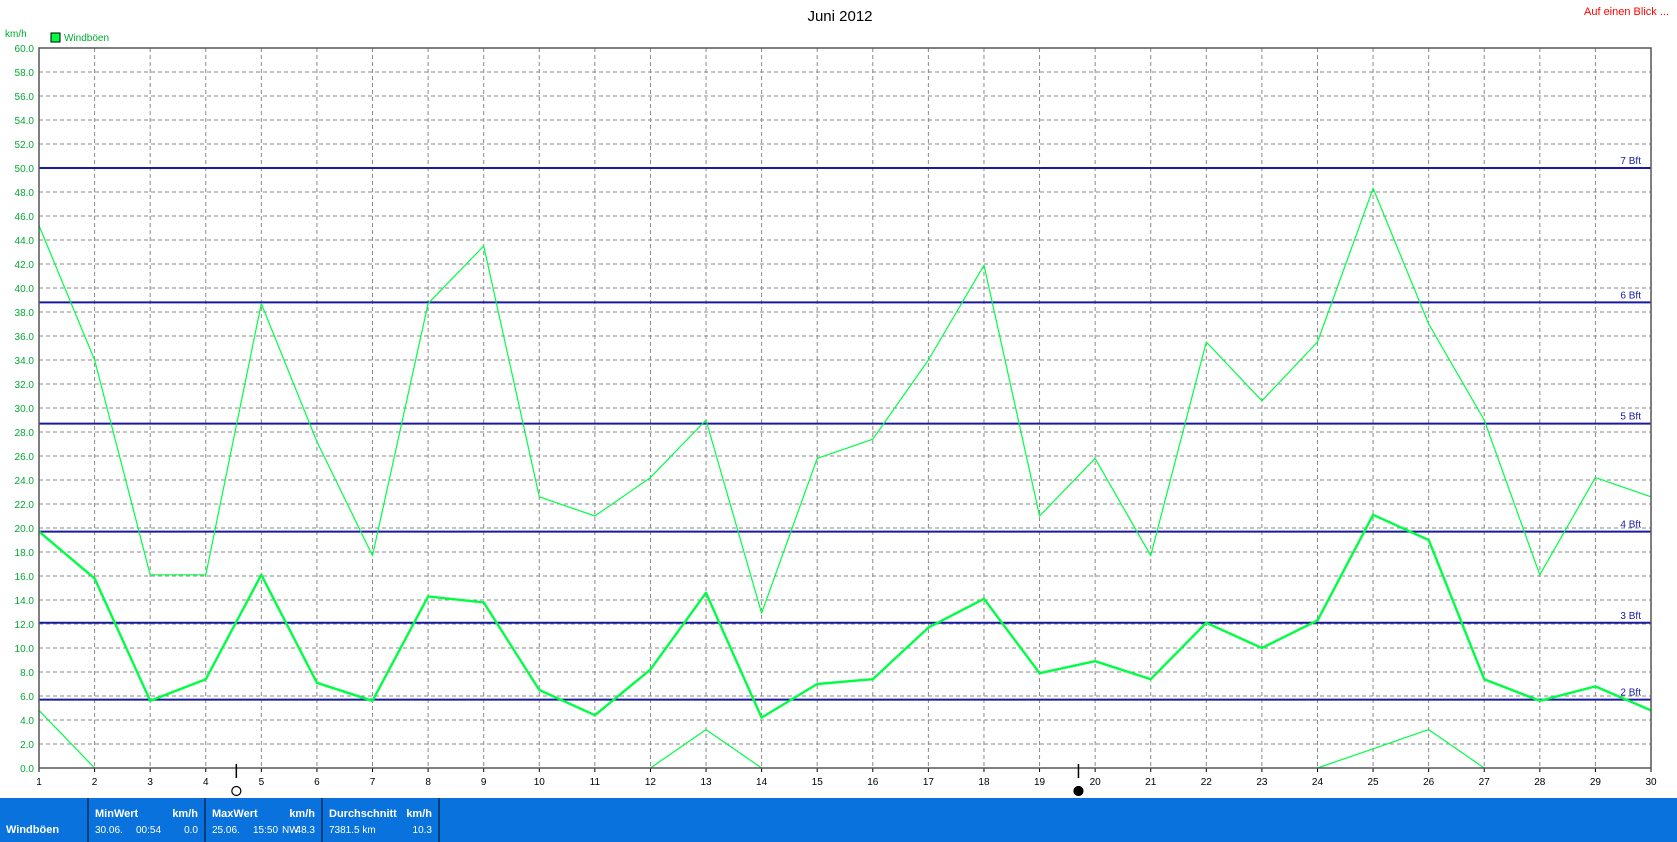  Describe the element at coordinates (1207, 782) in the screenshot. I see `x-tick-label: 22` at that location.